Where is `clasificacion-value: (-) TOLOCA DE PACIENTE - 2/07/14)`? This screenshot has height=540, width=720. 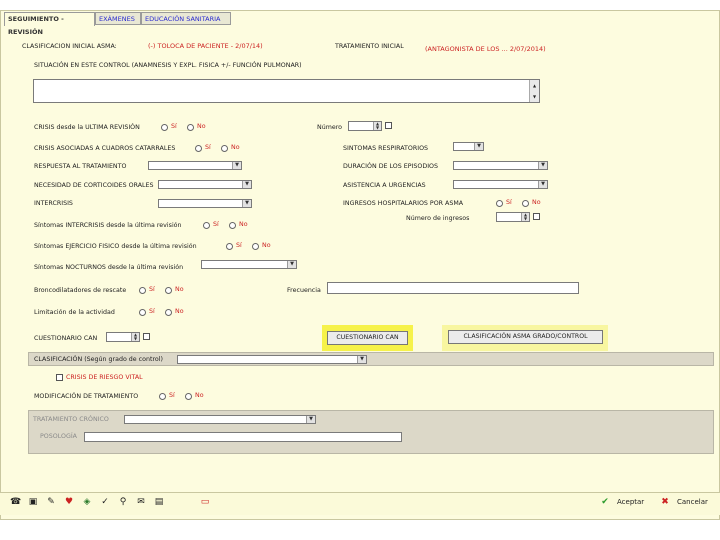 clasificacion-value: (-) TOLOCA DE PACIENTE - 2/07/14) is located at coordinates (205, 46).